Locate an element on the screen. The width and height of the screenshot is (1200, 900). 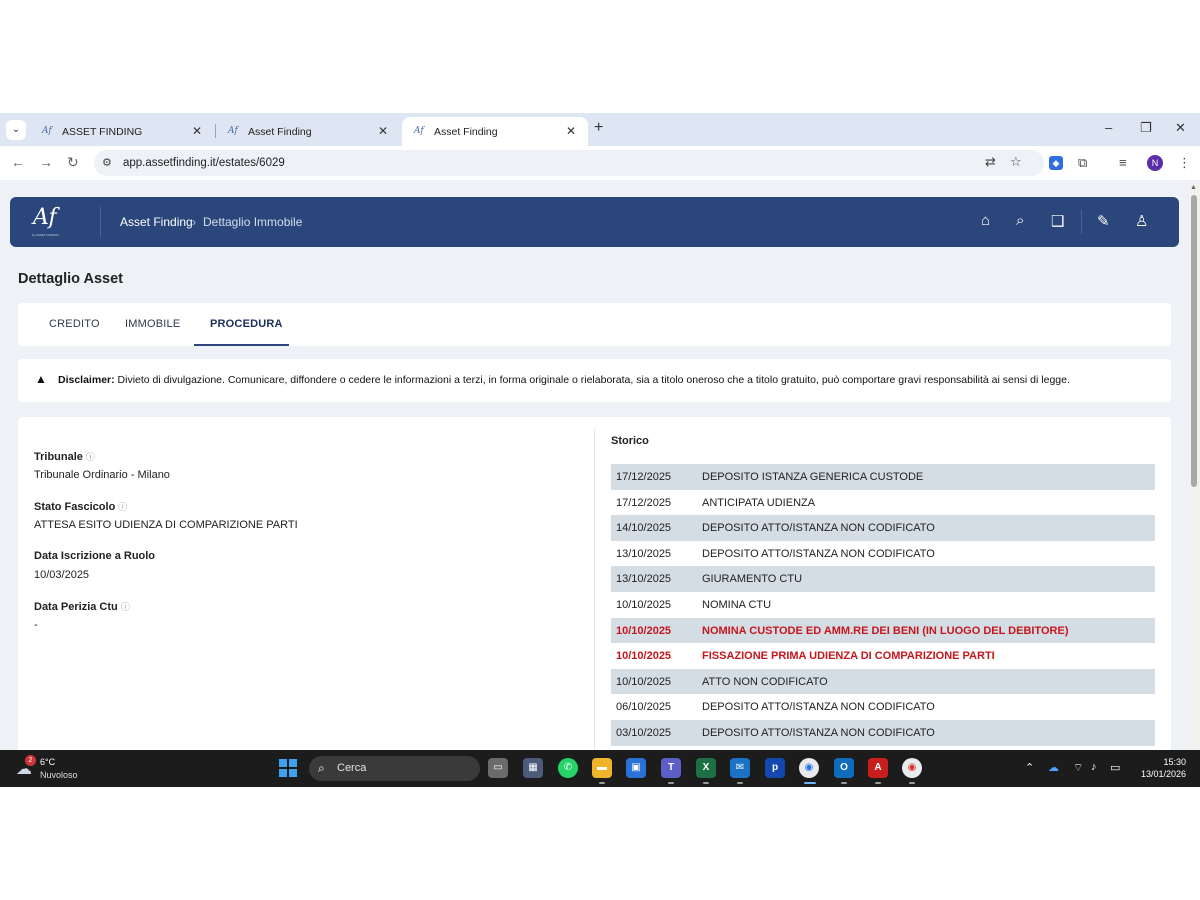
chrome-profile-icon: ◉ is located at coordinates (912, 768).